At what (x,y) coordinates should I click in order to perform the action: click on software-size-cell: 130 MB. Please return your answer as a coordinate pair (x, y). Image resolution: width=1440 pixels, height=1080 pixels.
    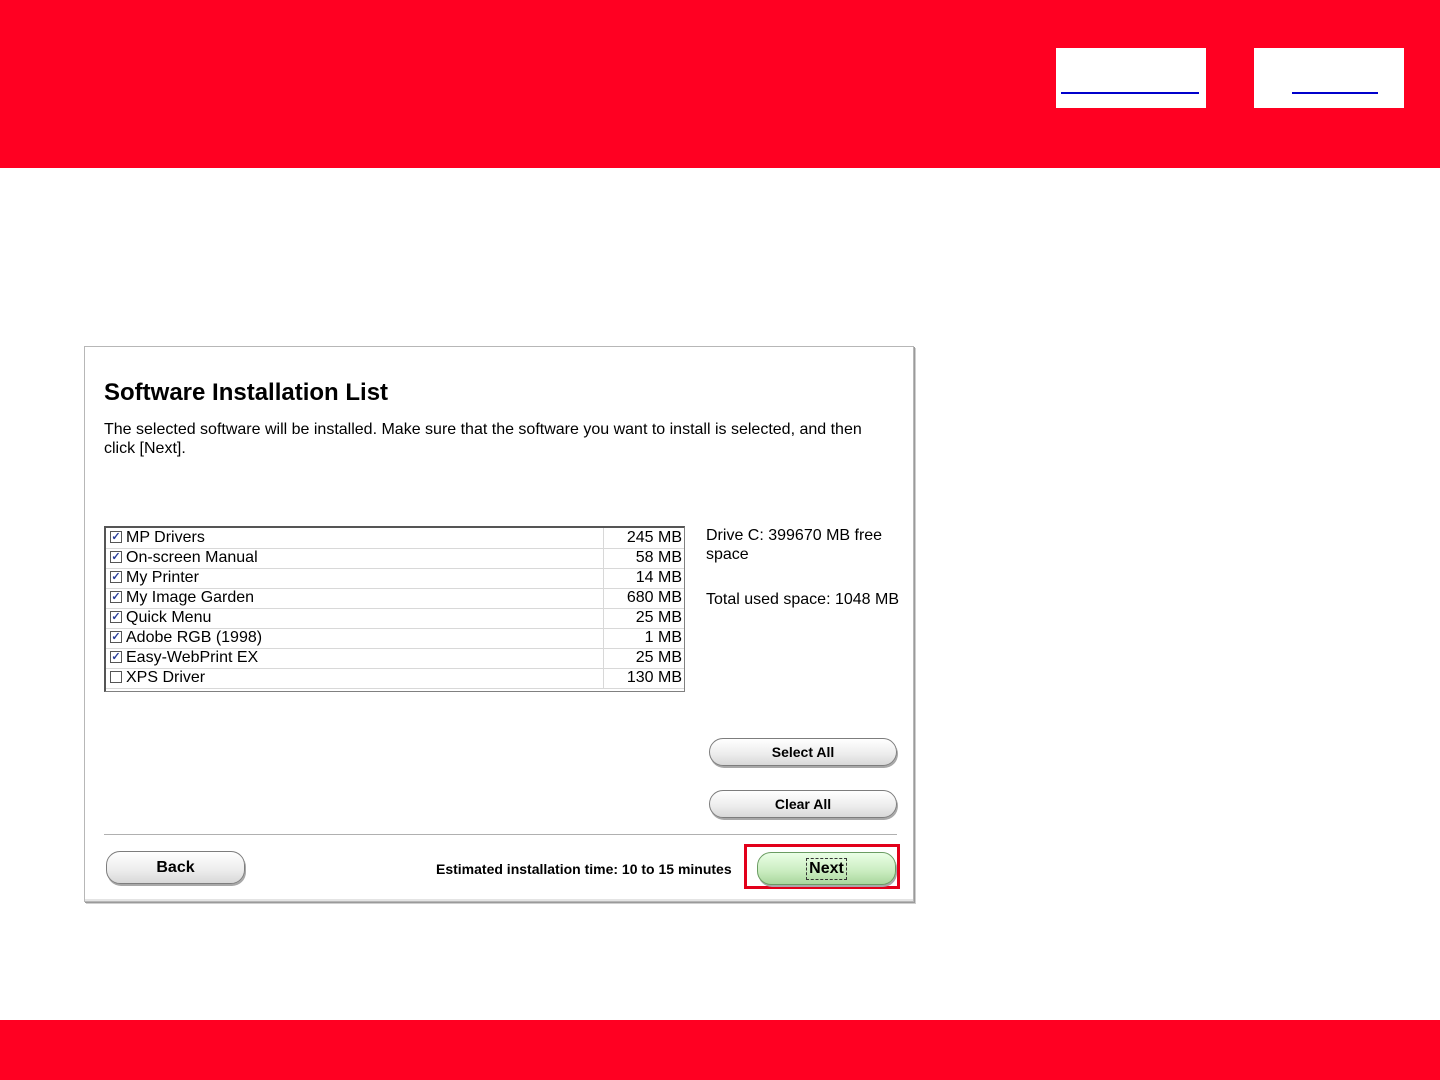
    Looking at the image, I should click on (642, 678).